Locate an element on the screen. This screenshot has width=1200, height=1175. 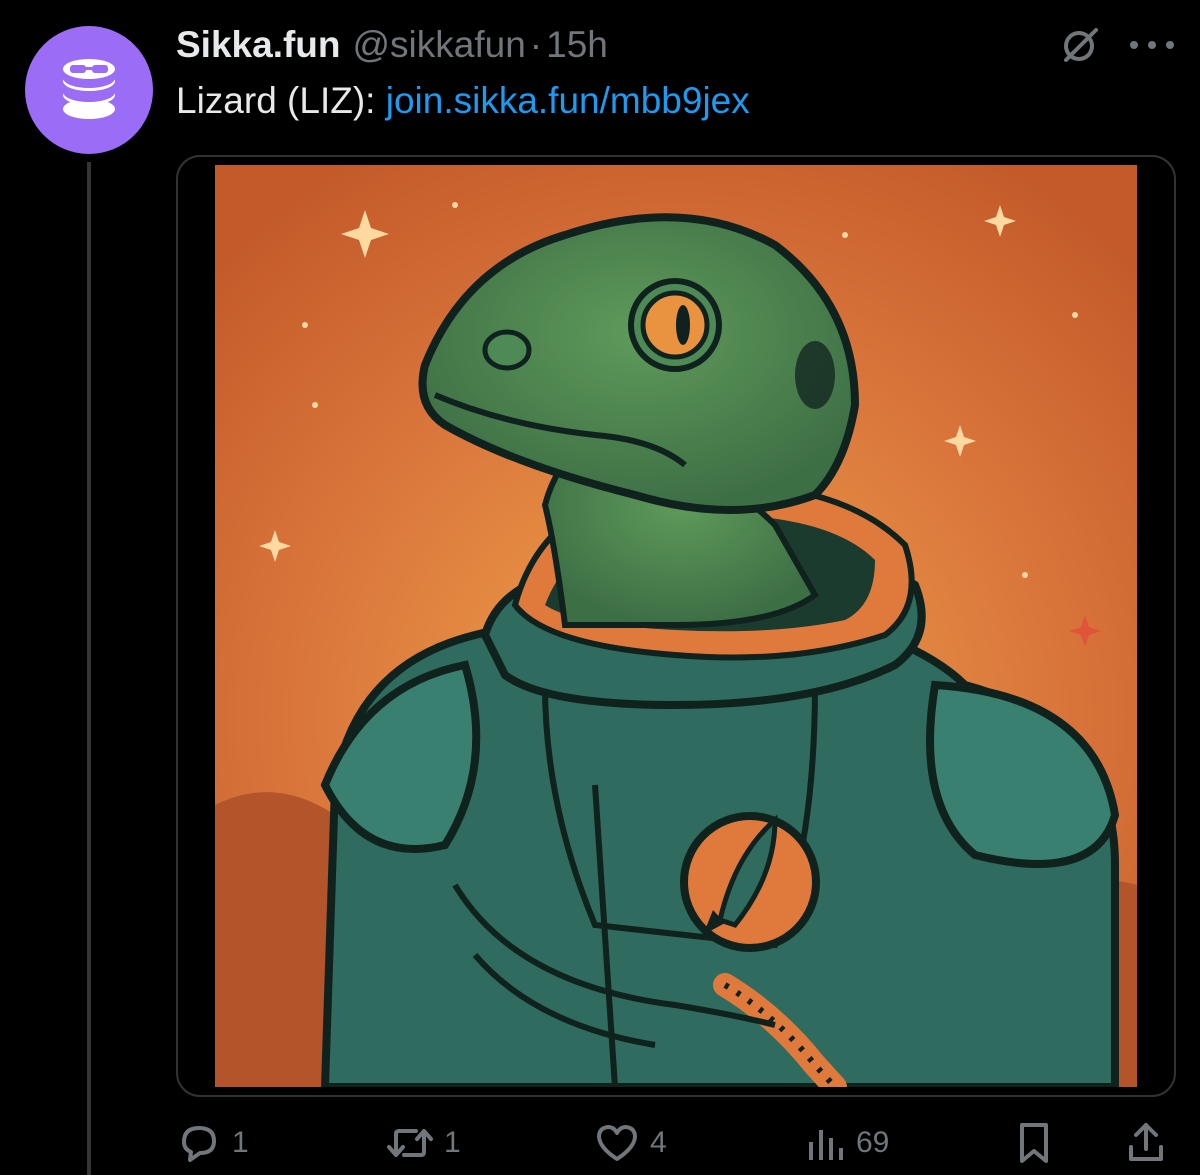
reply-button: 1 is located at coordinates (212, 1143).